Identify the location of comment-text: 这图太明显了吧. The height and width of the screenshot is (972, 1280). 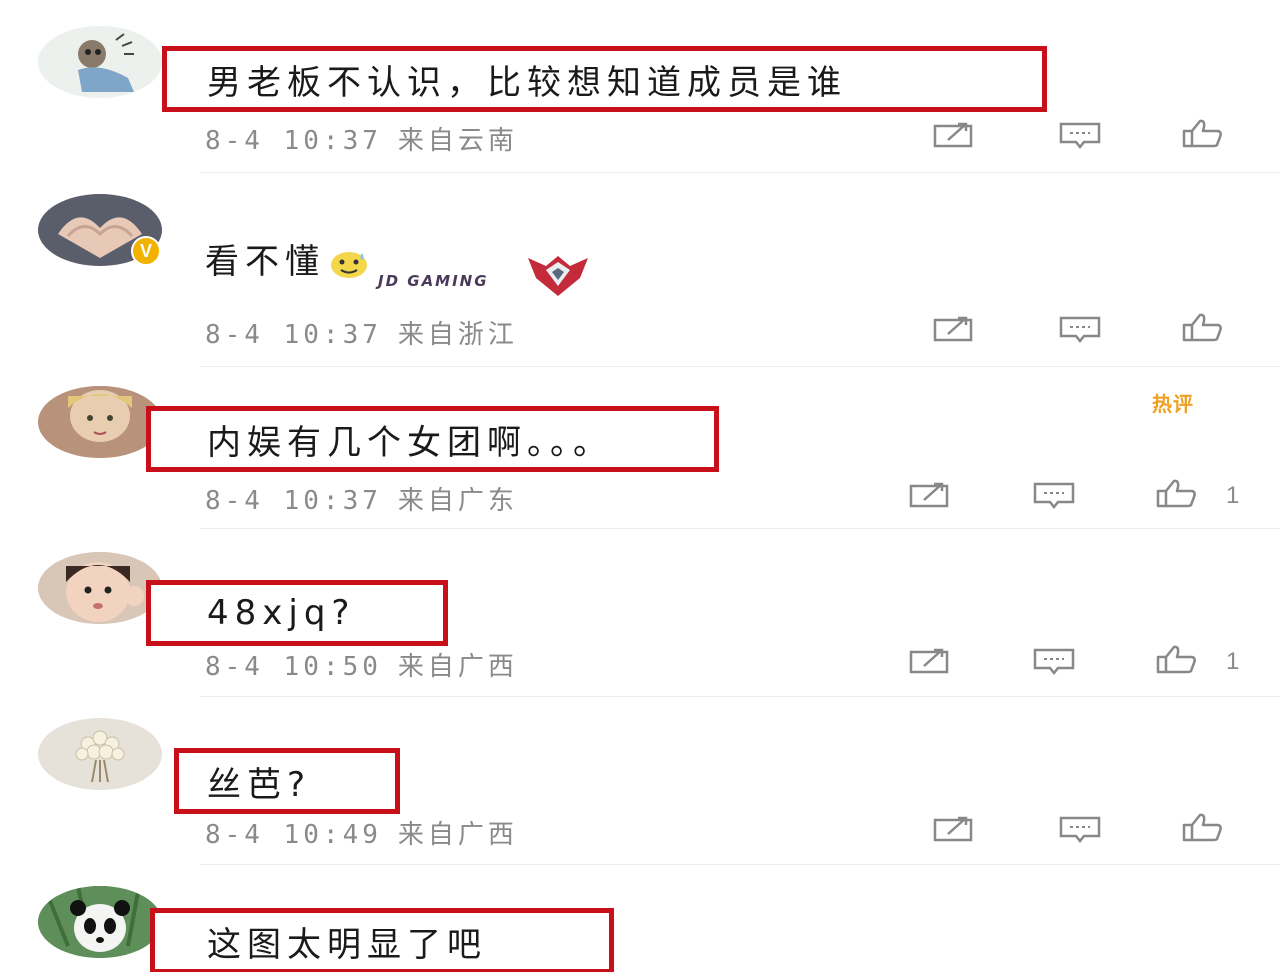
(347, 944).